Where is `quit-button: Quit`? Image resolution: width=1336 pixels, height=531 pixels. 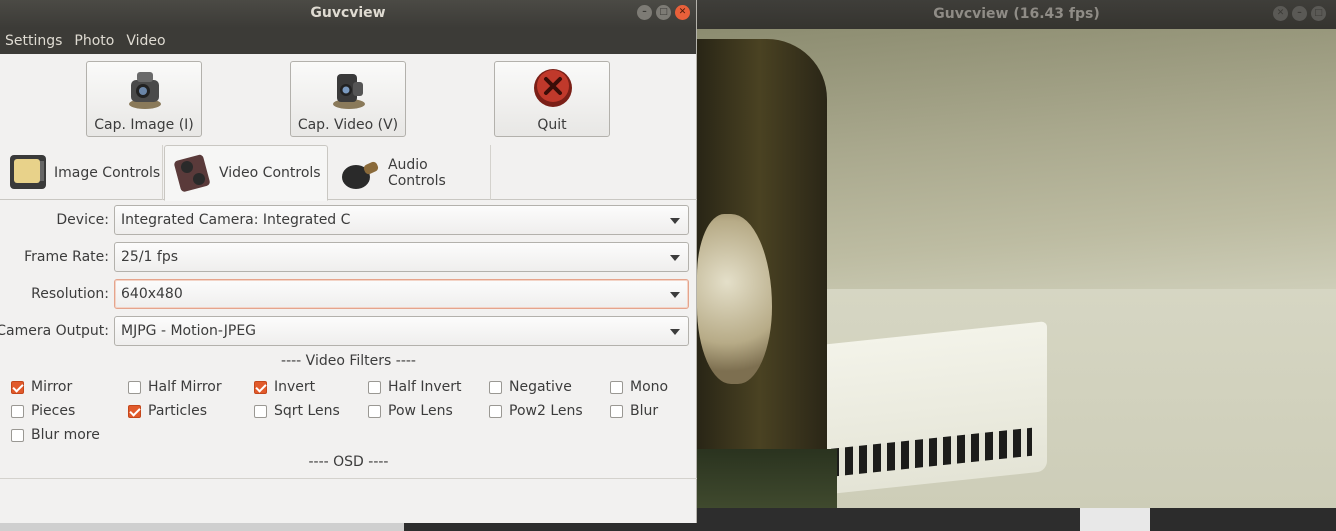 quit-button: Quit is located at coordinates (552, 99).